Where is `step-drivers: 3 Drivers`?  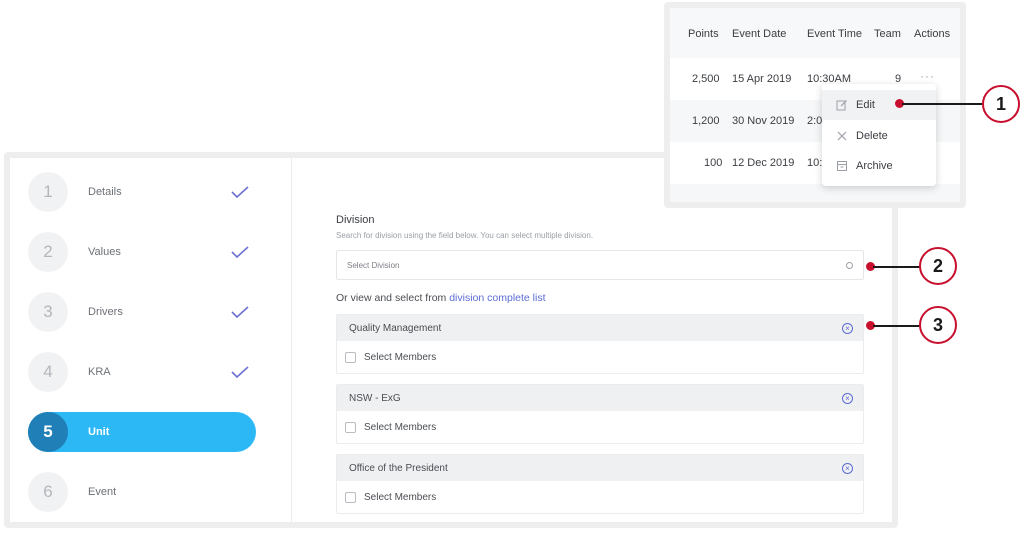 step-drivers: 3 Drivers is located at coordinates (142, 312).